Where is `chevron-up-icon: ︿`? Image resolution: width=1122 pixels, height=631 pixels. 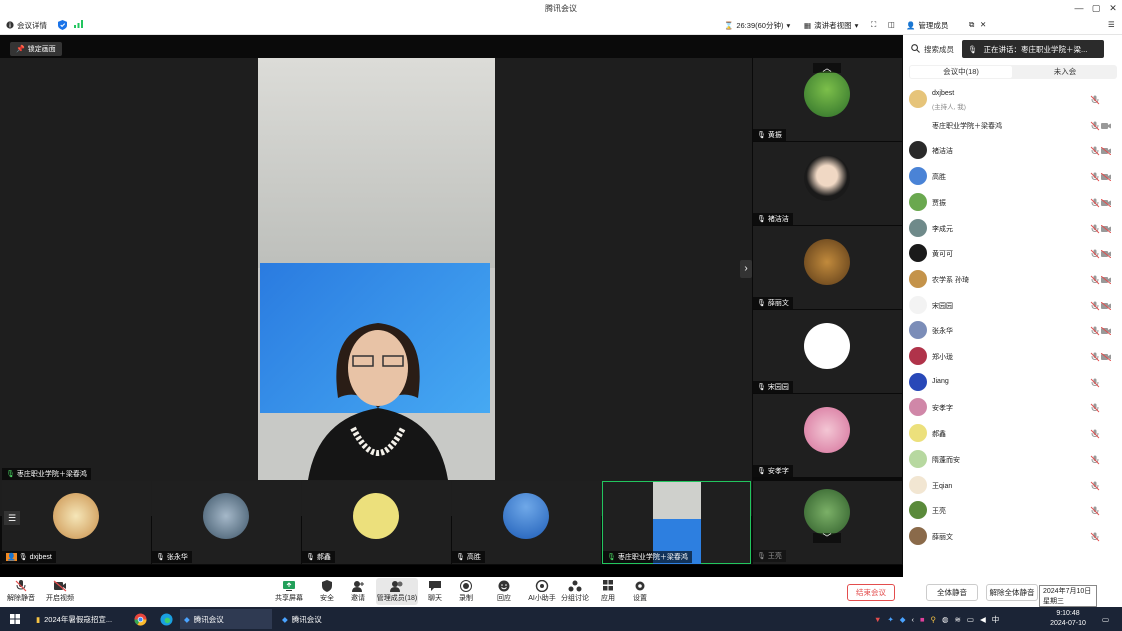
chevron-up-icon: ︿ is located at coordinates (827, 68).